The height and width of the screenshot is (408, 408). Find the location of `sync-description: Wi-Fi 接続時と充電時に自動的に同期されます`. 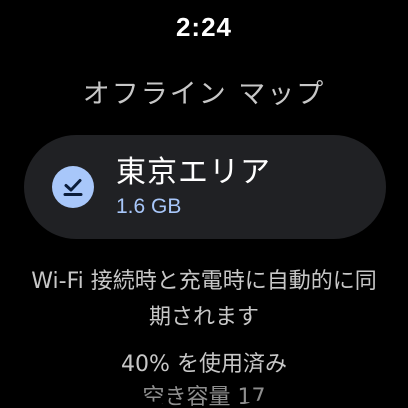

sync-description: Wi-Fi 接続時と充電時に自動的に同期されます is located at coordinates (204, 299).